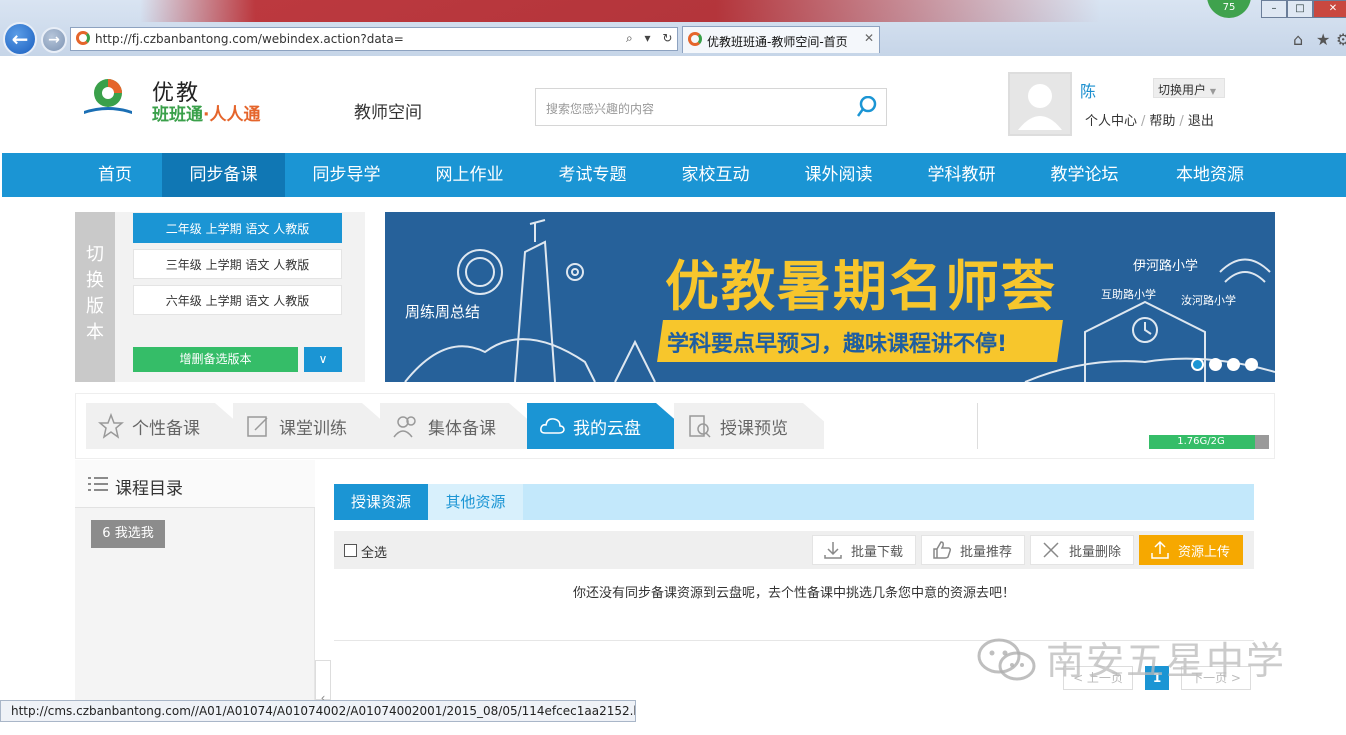  What do you see at coordinates (700, 426) in the screenshot?
I see `preview-icon` at bounding box center [700, 426].